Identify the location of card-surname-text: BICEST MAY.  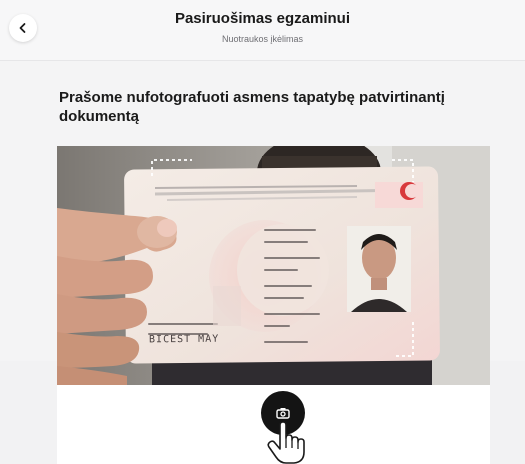
(184, 339).